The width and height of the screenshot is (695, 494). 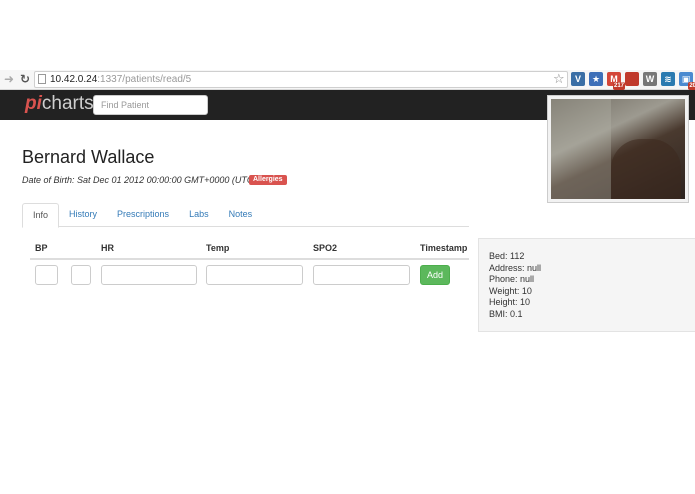 What do you see at coordinates (241, 215) in the screenshot?
I see `tab-notes: Notes` at bounding box center [241, 215].